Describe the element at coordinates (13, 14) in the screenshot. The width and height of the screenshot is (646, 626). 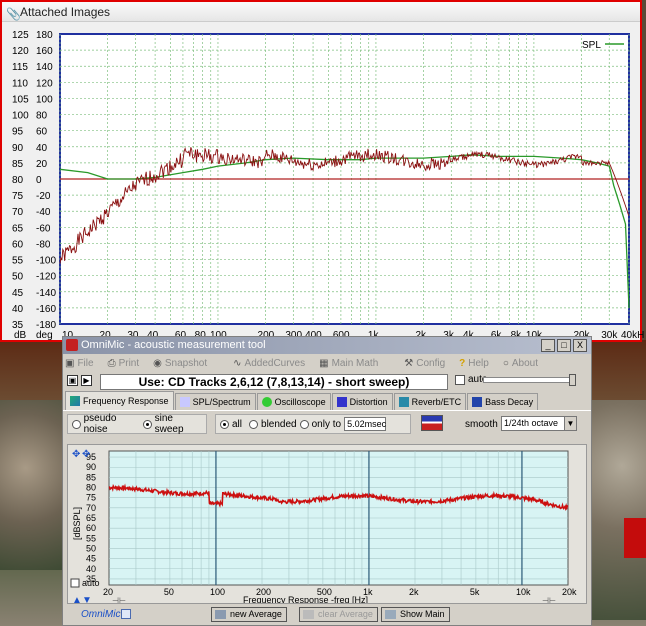
I see `paperclip-icon: 📎` at that location.